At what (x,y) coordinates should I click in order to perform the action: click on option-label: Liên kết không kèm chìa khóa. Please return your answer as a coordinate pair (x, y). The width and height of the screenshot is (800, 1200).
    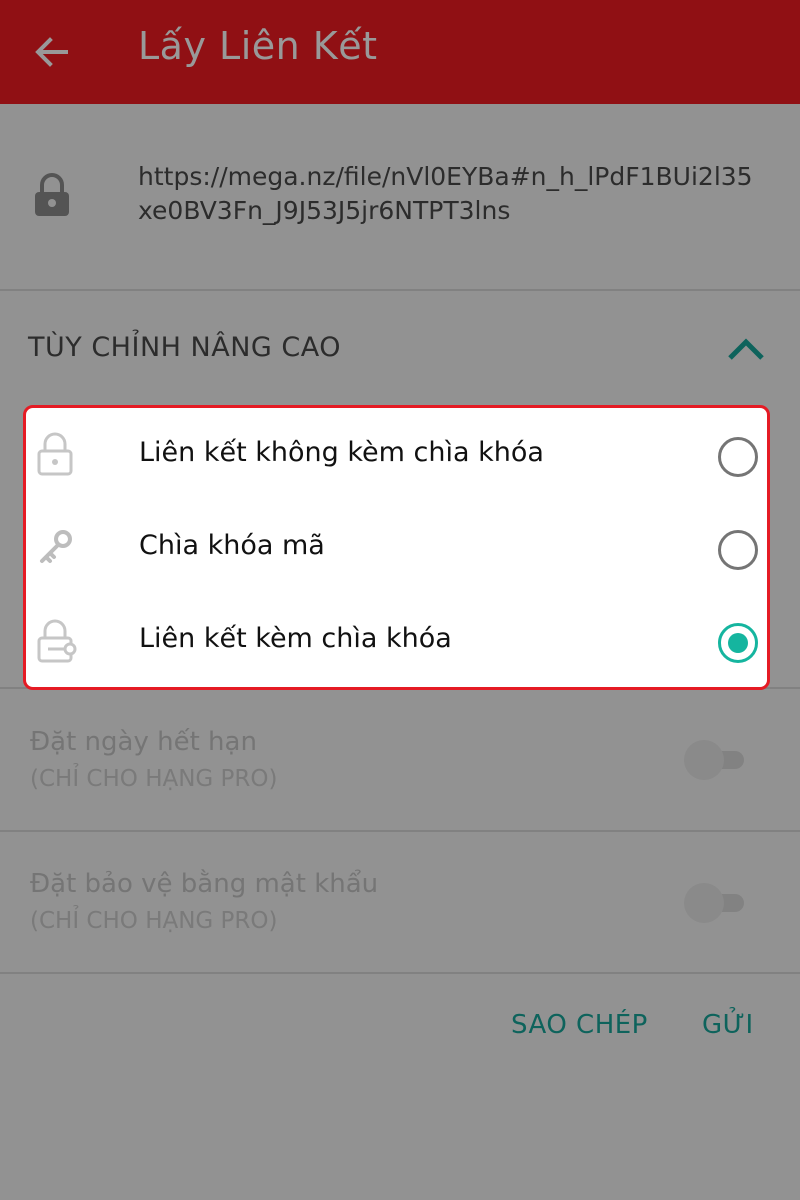
    Looking at the image, I should click on (341, 452).